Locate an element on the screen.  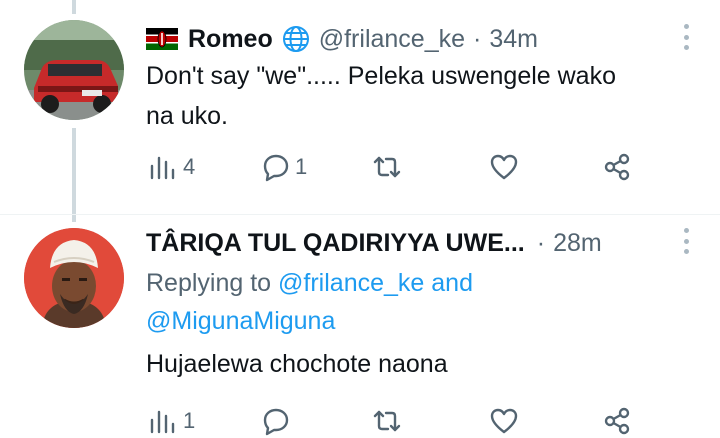
action-bar: 1 is located at coordinates (396, 421).